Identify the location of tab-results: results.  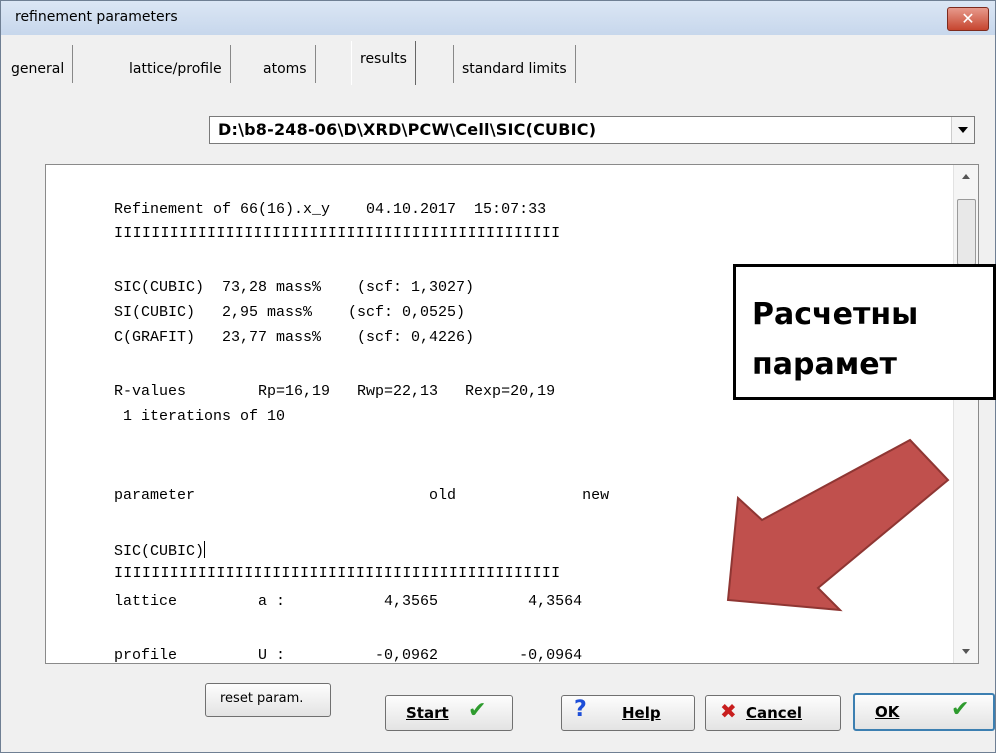
(383, 63).